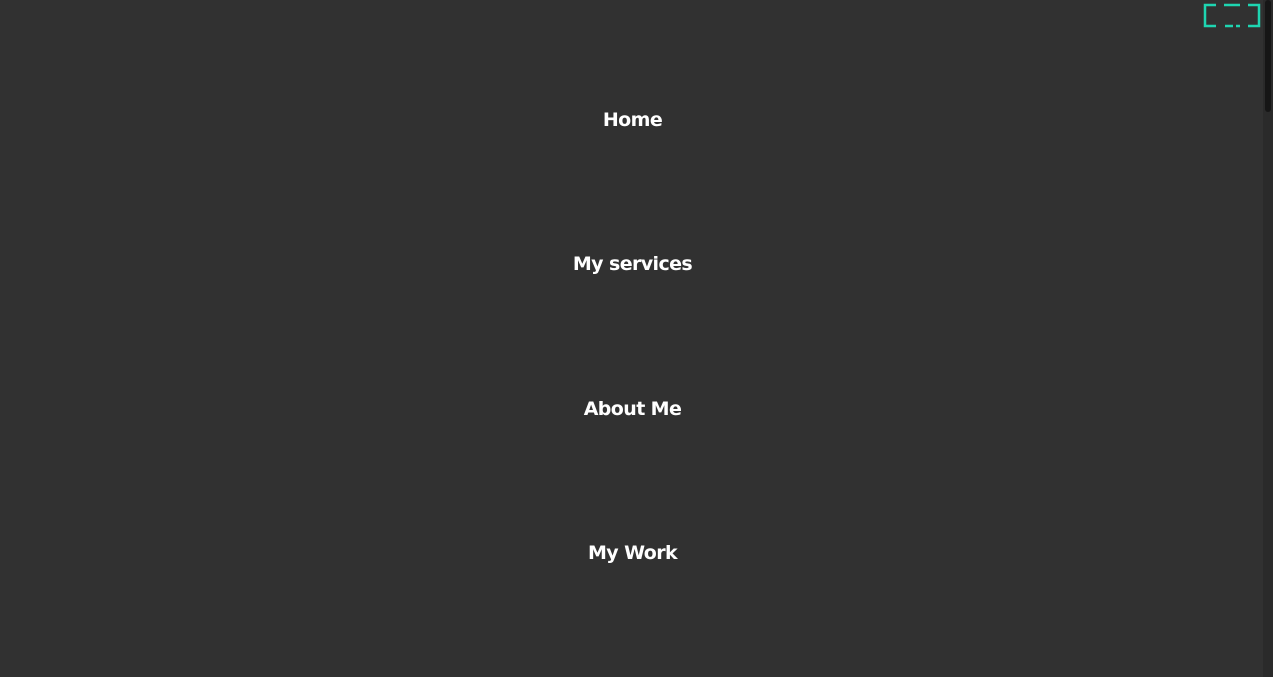  What do you see at coordinates (1268, 56) in the screenshot?
I see `scrollbar-thumb` at bounding box center [1268, 56].